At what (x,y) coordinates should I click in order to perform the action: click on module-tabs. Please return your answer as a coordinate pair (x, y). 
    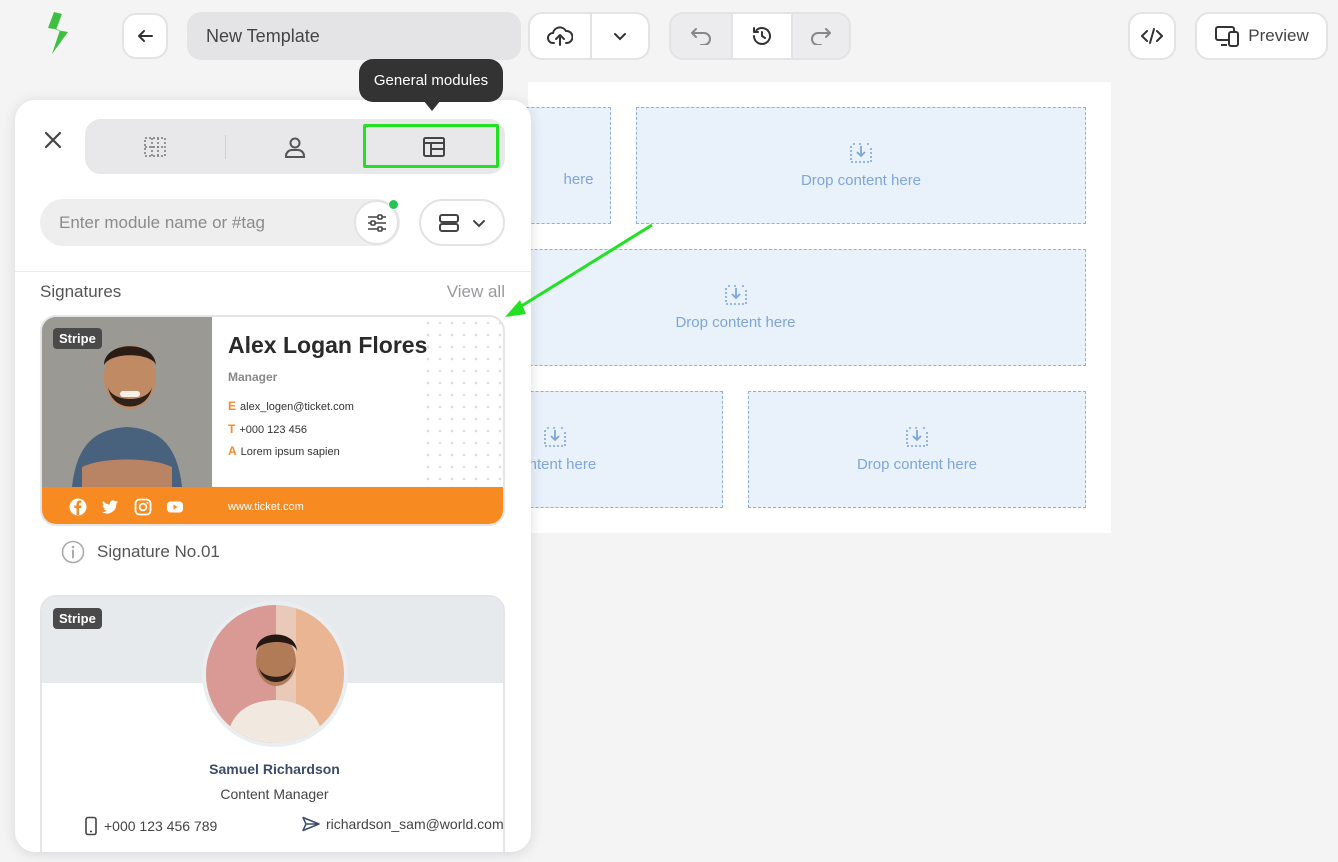
    Looking at the image, I should click on (295, 146).